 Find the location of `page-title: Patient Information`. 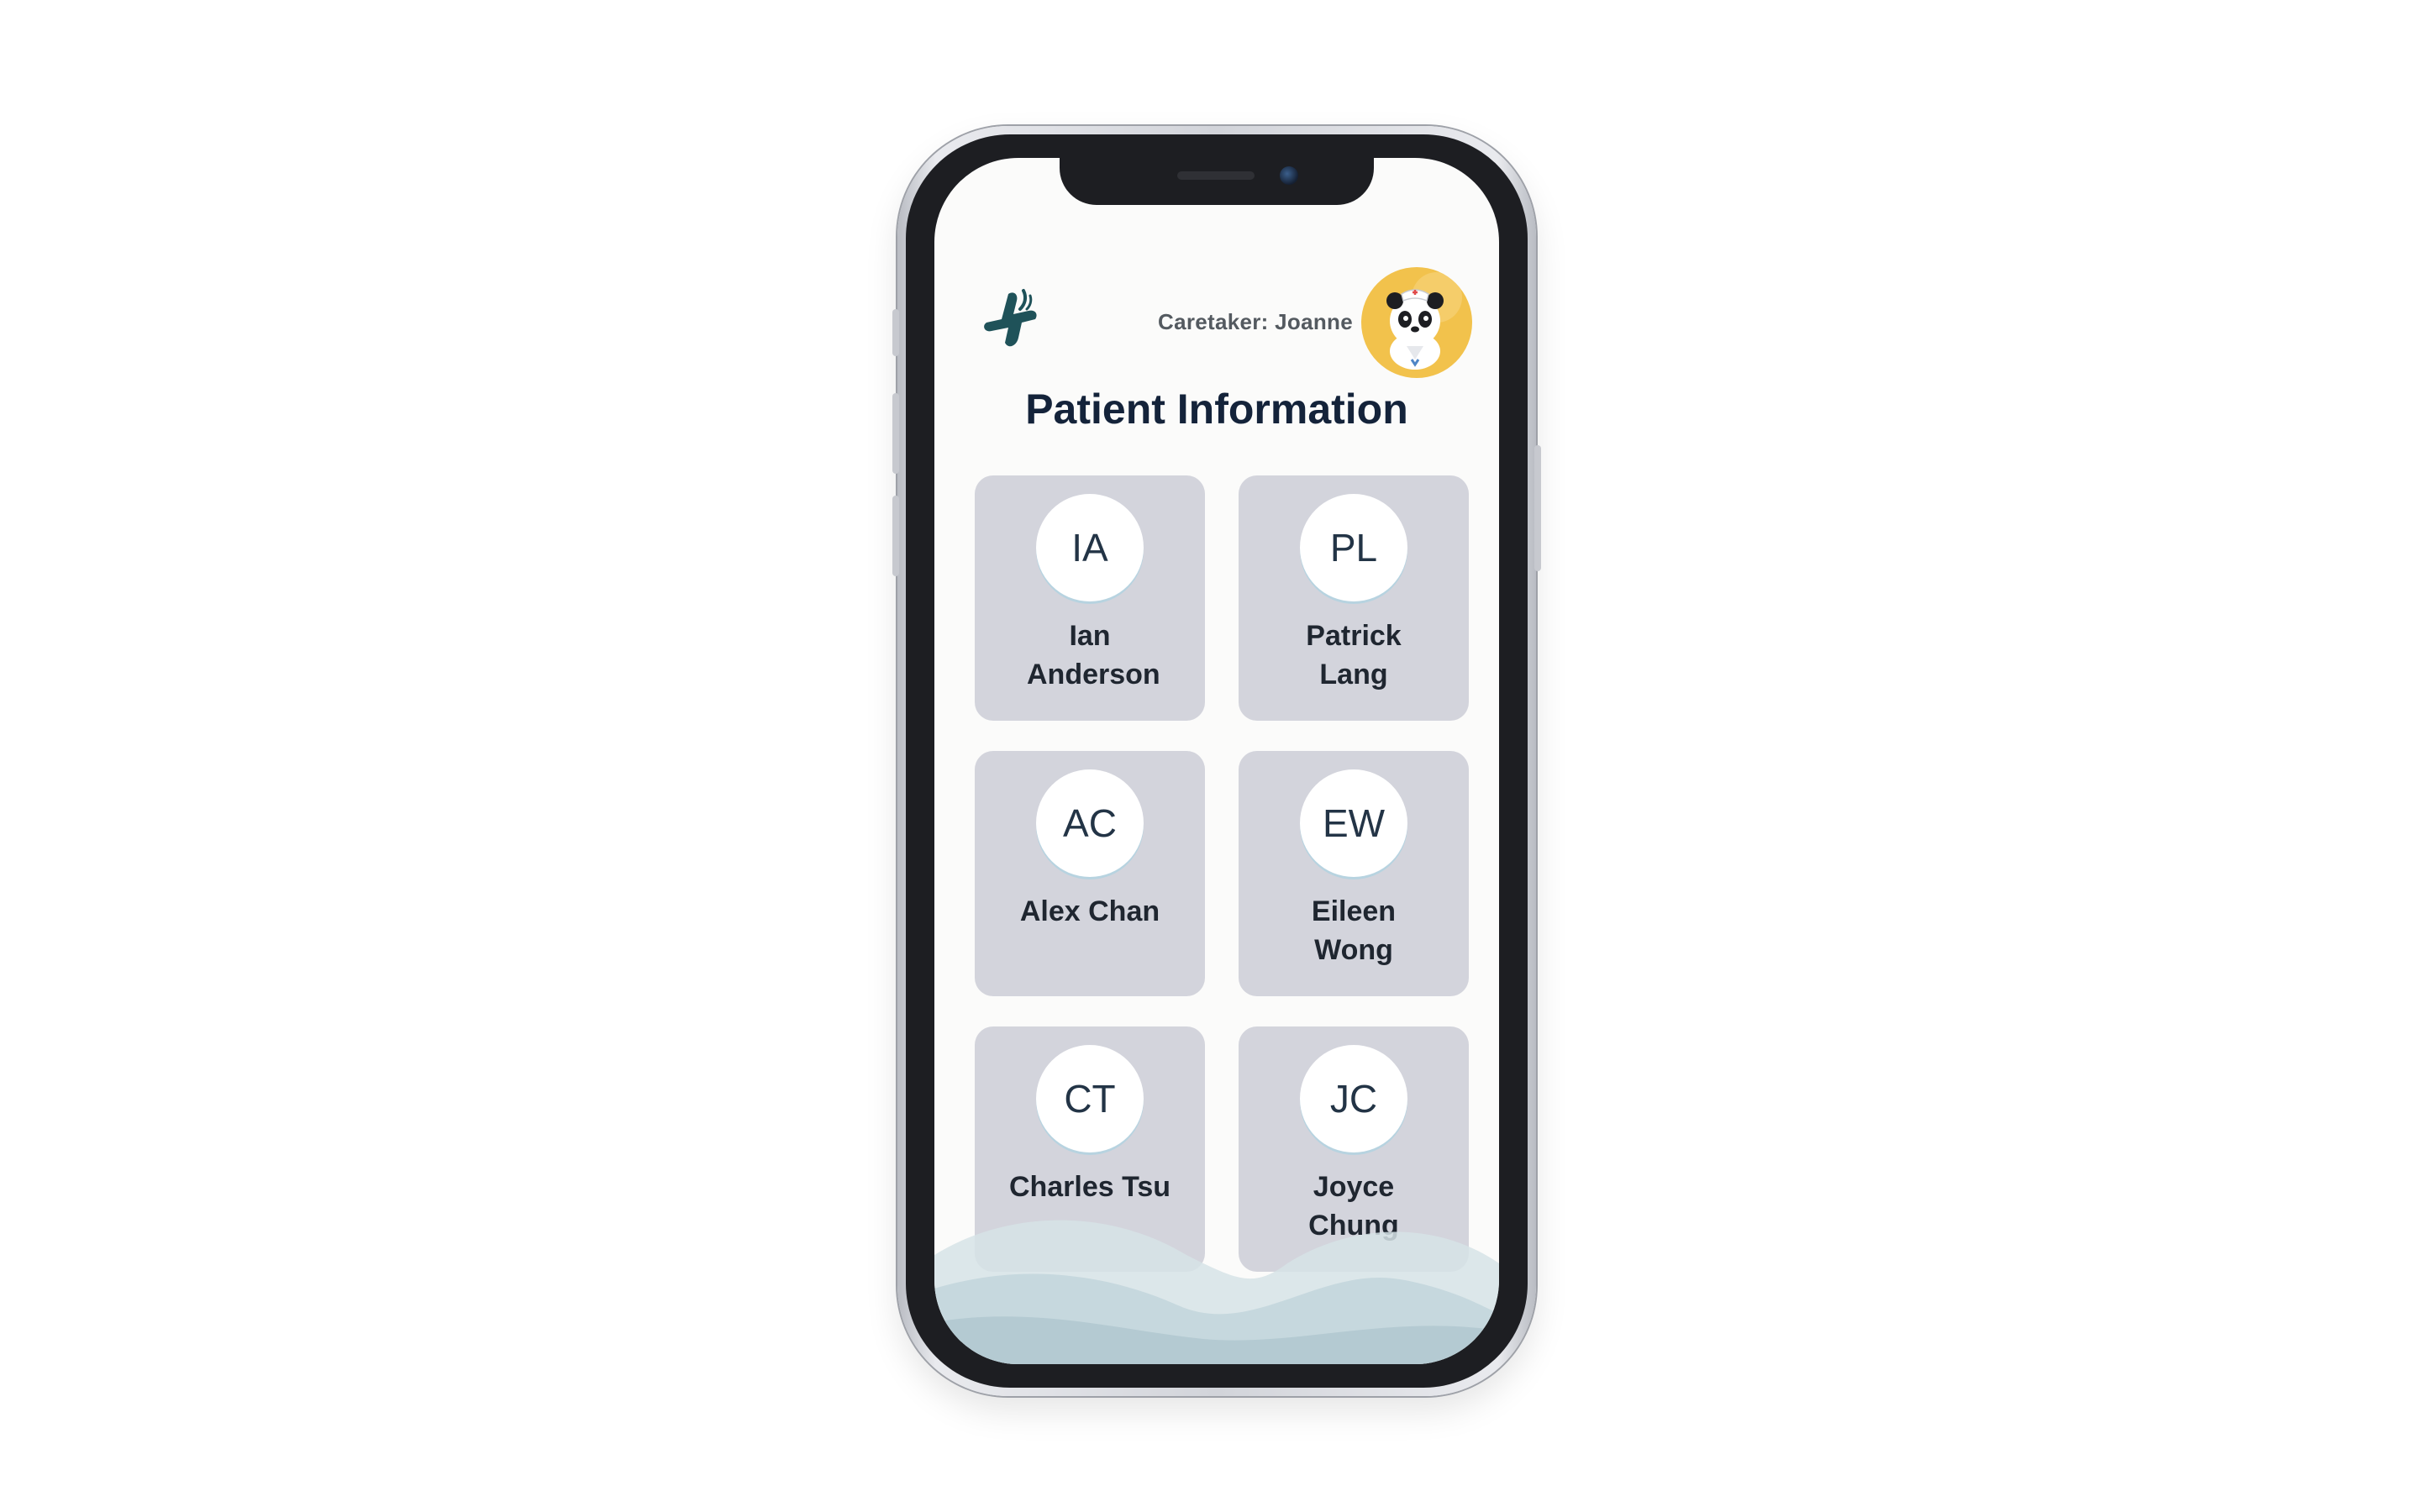

page-title: Patient Information is located at coordinates (1216, 409).